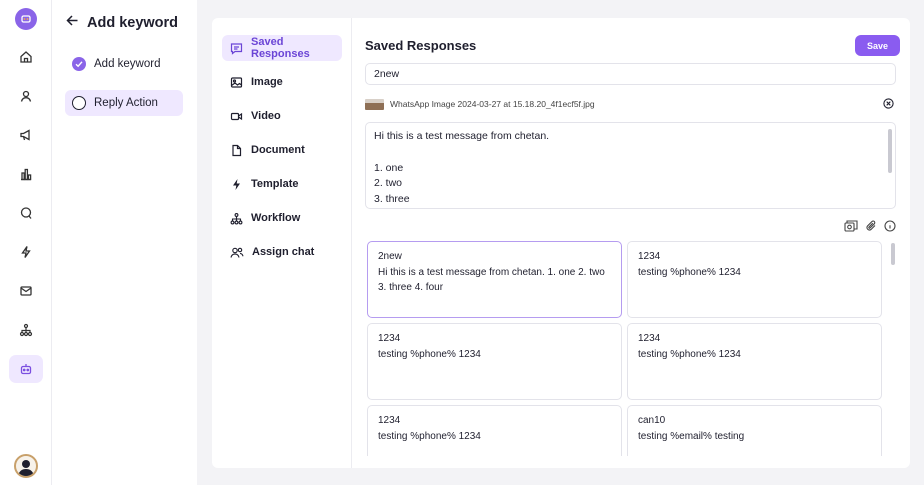 The height and width of the screenshot is (485, 924). I want to click on type-assign-chat: Assign chat, so click(282, 252).